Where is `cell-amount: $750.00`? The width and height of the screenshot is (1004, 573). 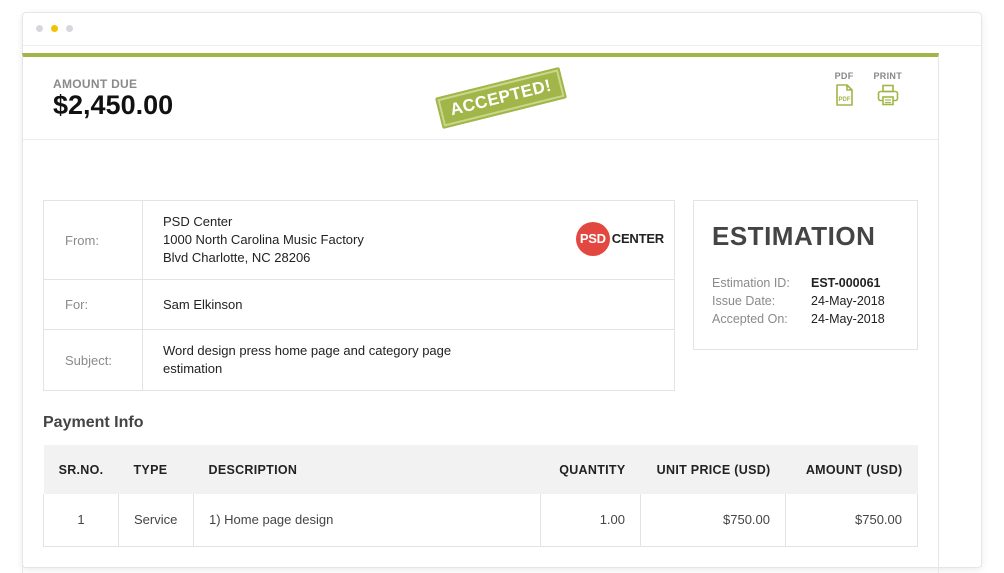
cell-amount: $750.00 is located at coordinates (851, 520).